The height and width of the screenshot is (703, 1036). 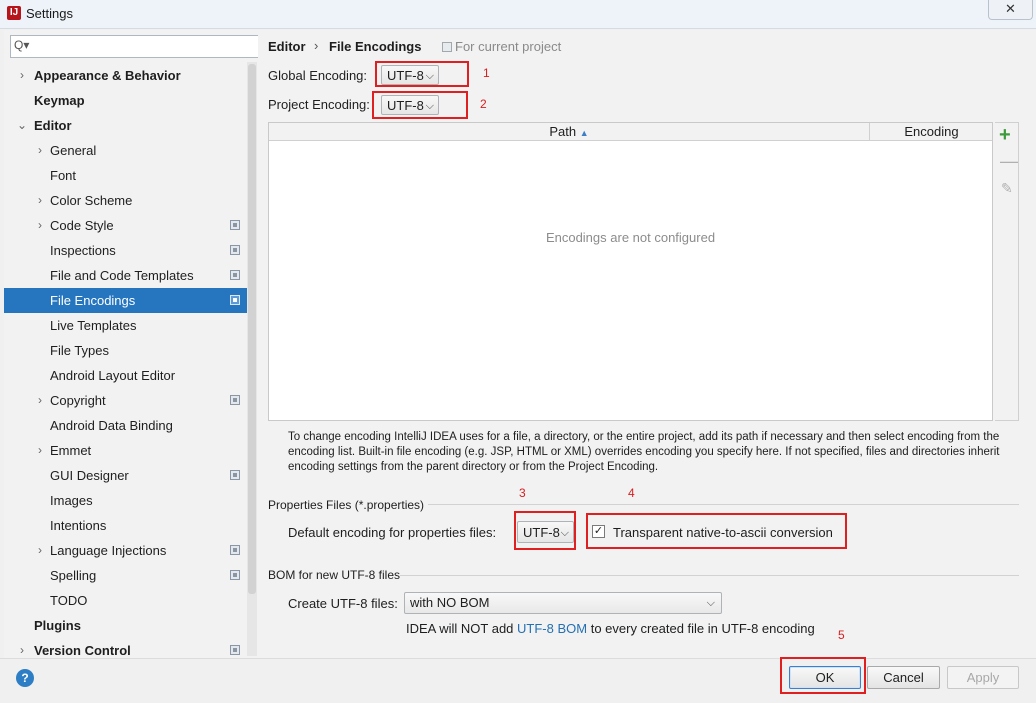 I want to click on column-header-path-label: Path, so click(x=563, y=131).